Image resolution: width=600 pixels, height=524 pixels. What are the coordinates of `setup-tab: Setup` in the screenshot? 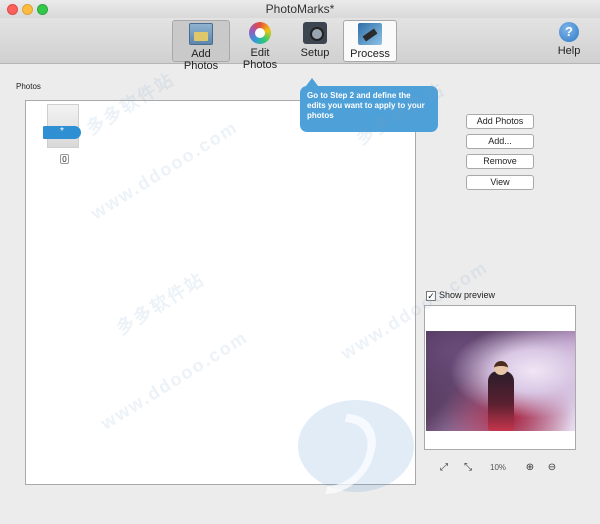 It's located at (315, 41).